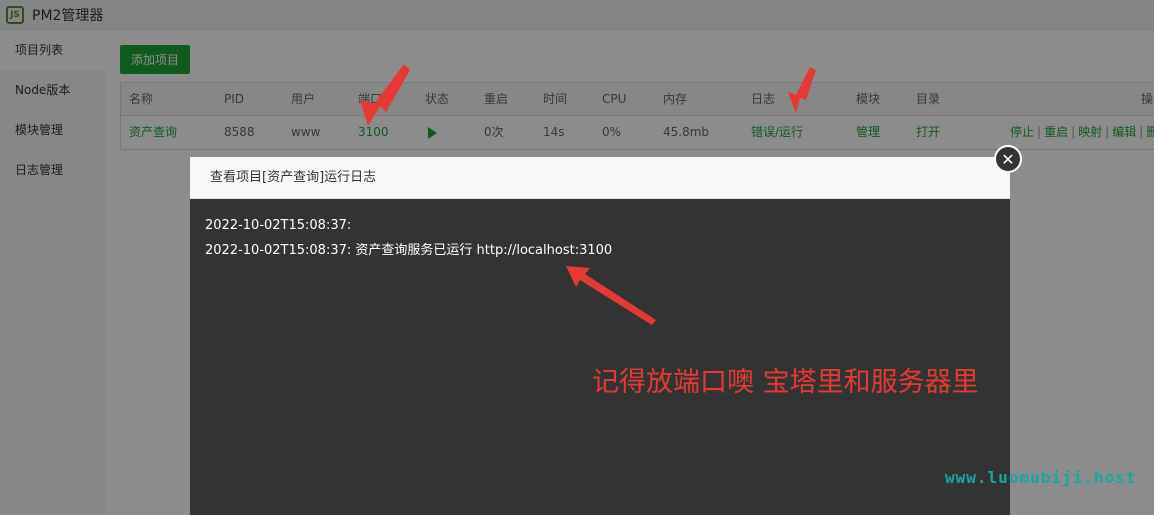 The width and height of the screenshot is (1154, 515). I want to click on arrow-to-log, so click(802, 90).